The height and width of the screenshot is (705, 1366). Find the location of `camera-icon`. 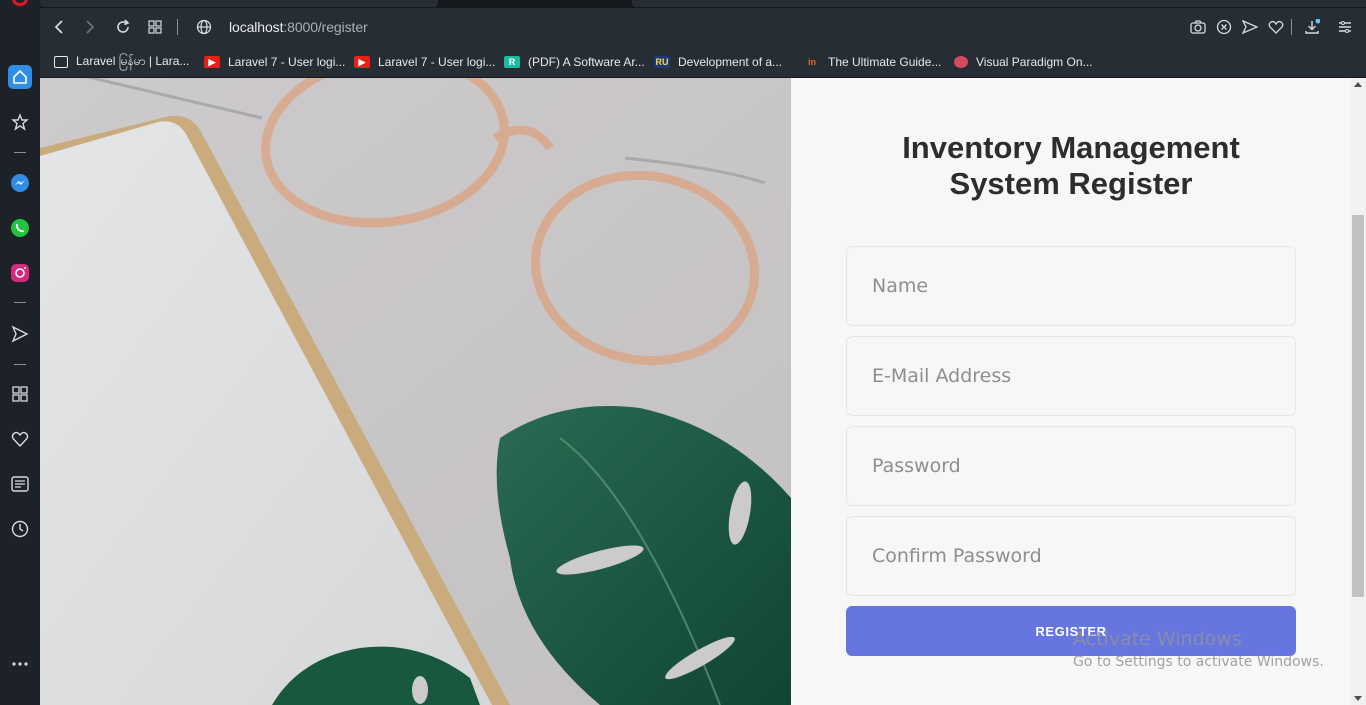

camera-icon is located at coordinates (1198, 27).